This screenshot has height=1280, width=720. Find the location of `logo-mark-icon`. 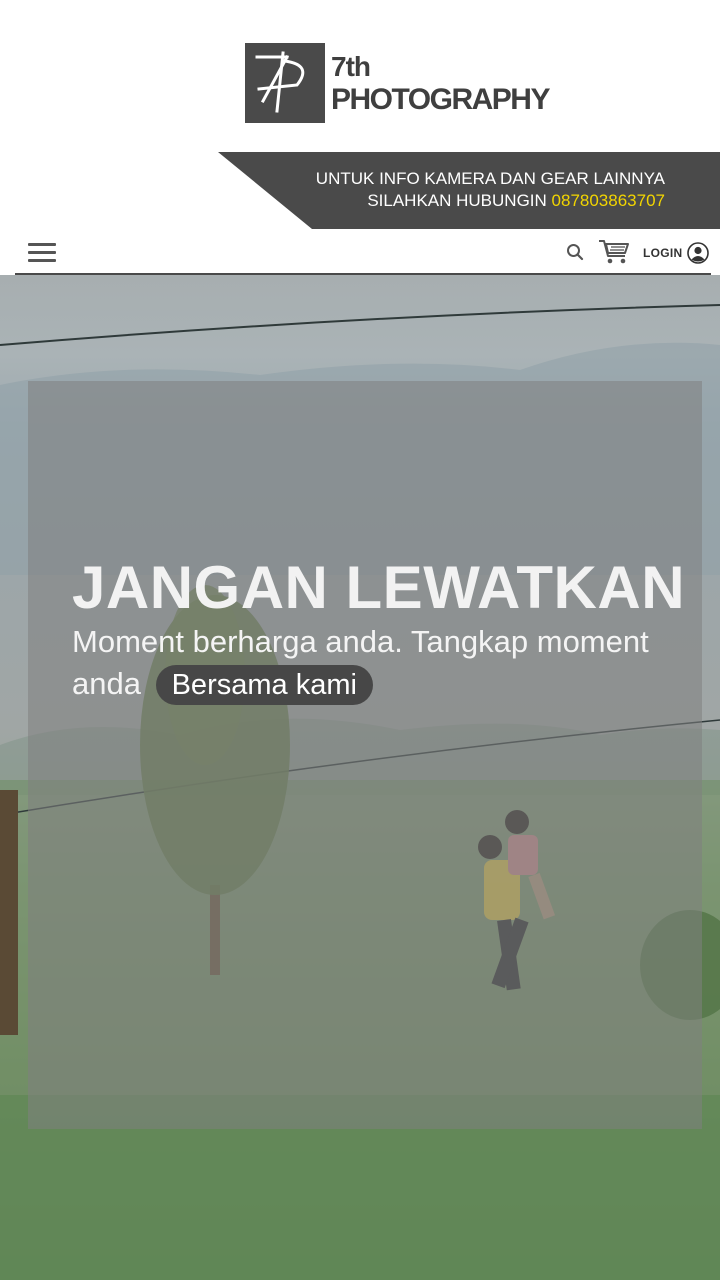

logo-mark-icon is located at coordinates (285, 83).